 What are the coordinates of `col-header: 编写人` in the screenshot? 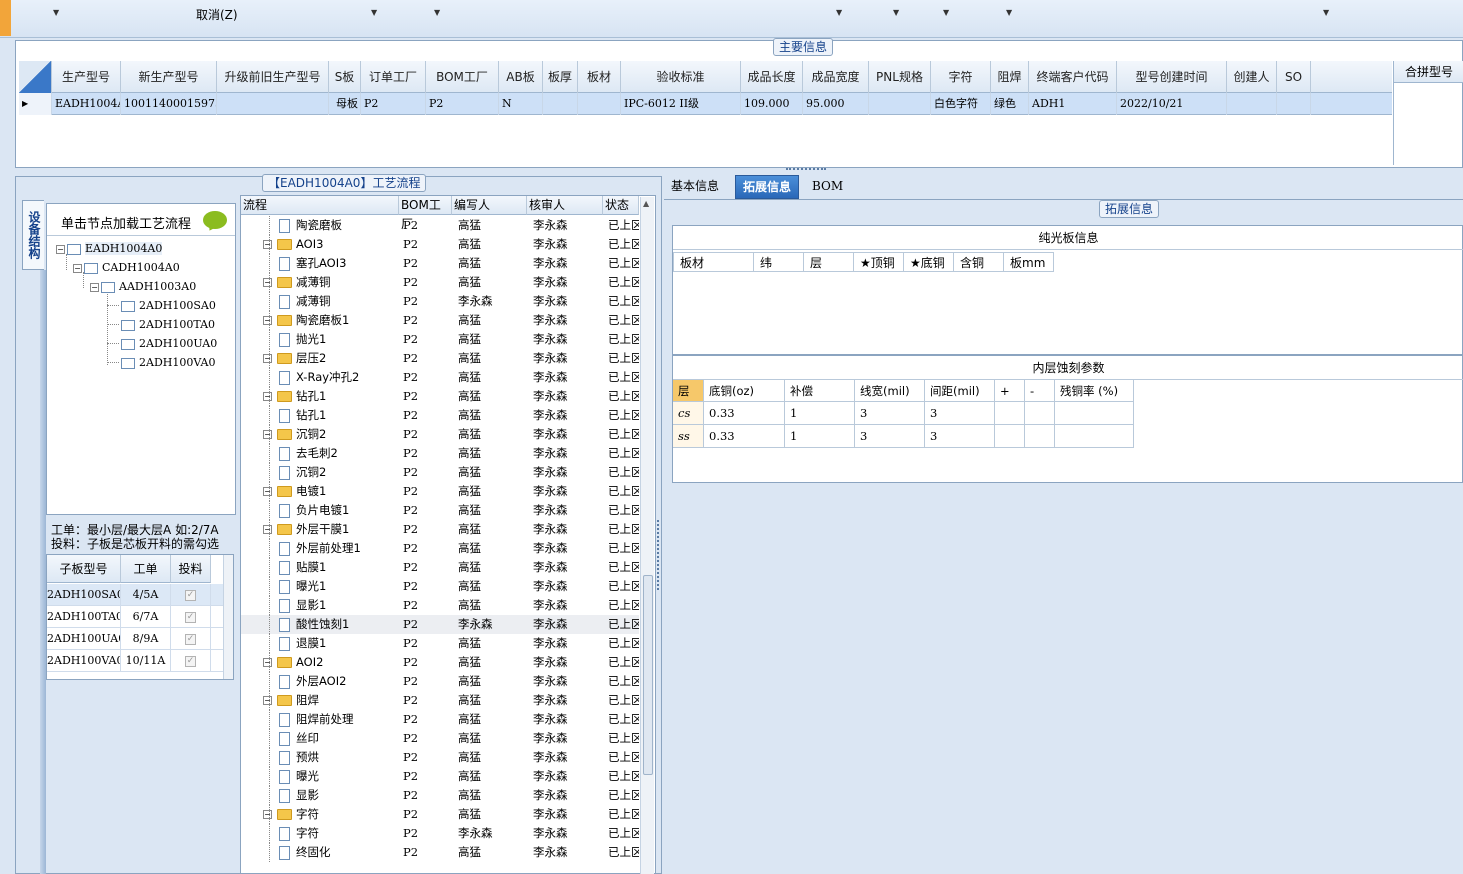 It's located at (489, 205).